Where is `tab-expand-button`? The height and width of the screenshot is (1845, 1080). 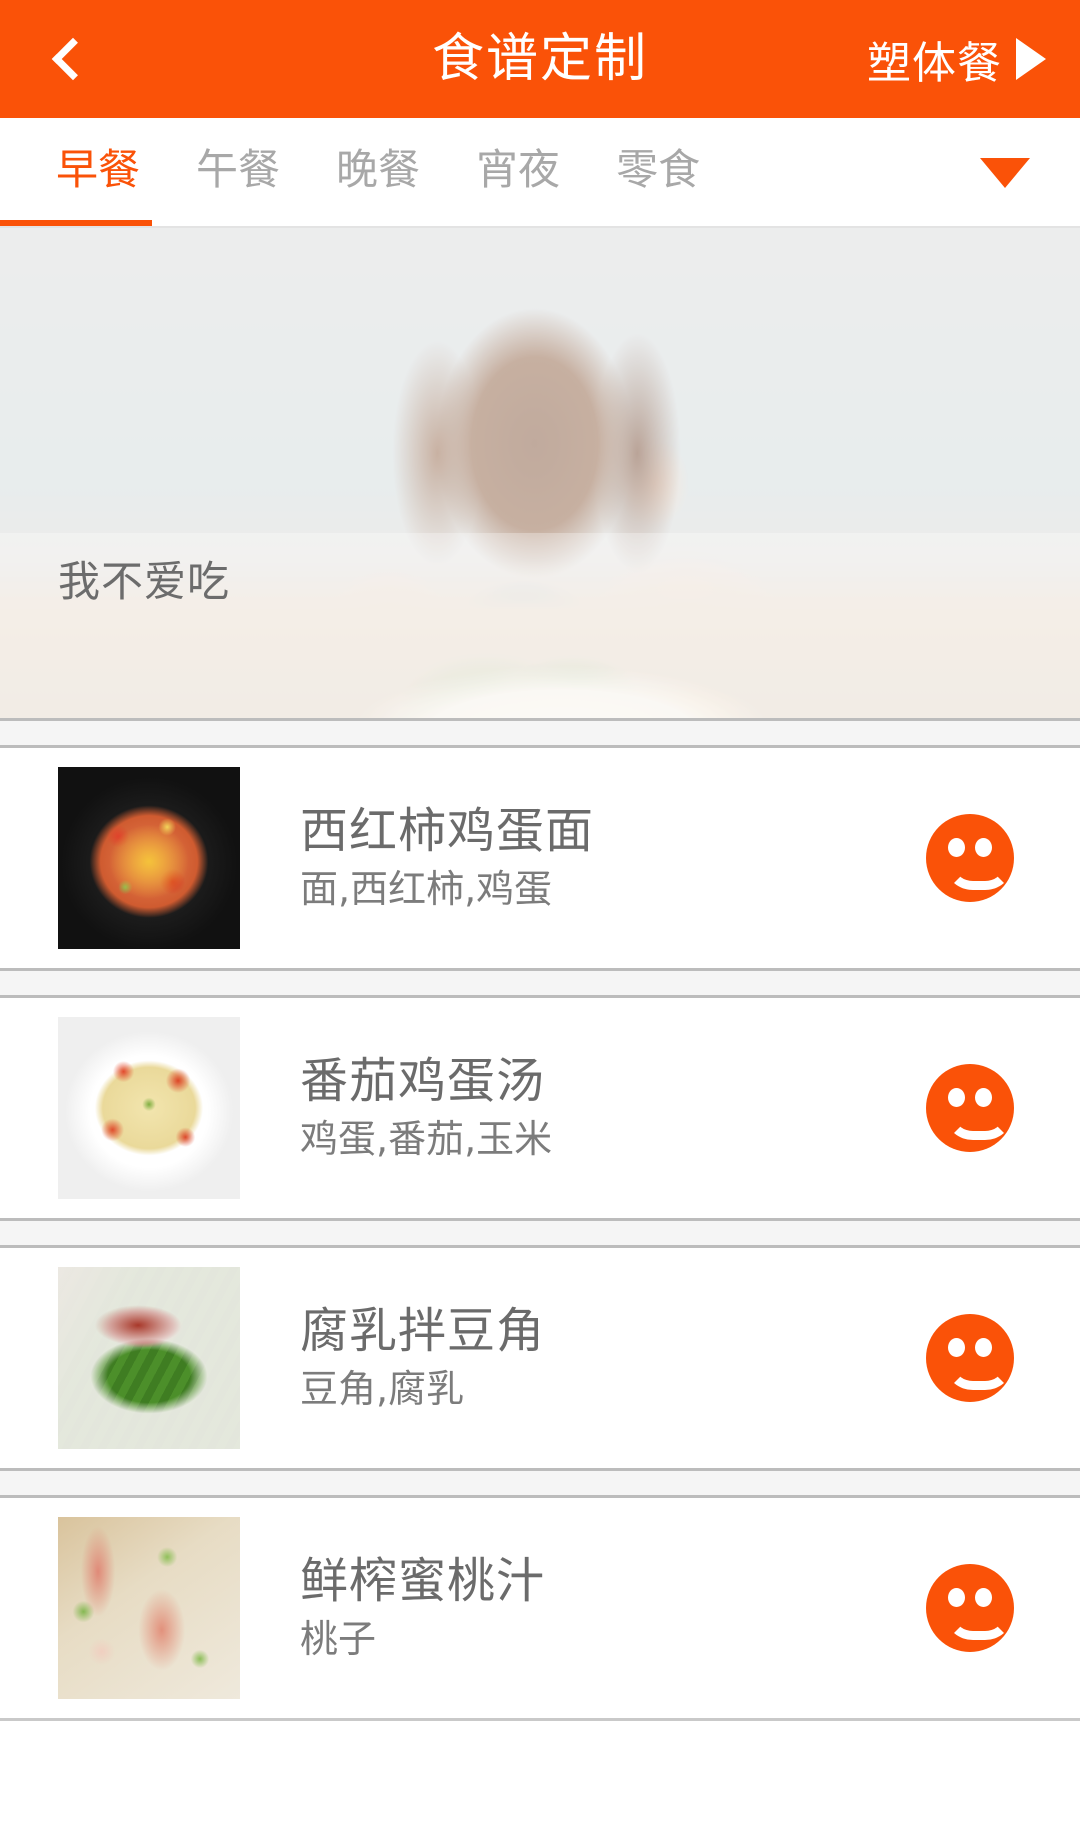
tab-expand-button is located at coordinates (1005, 173).